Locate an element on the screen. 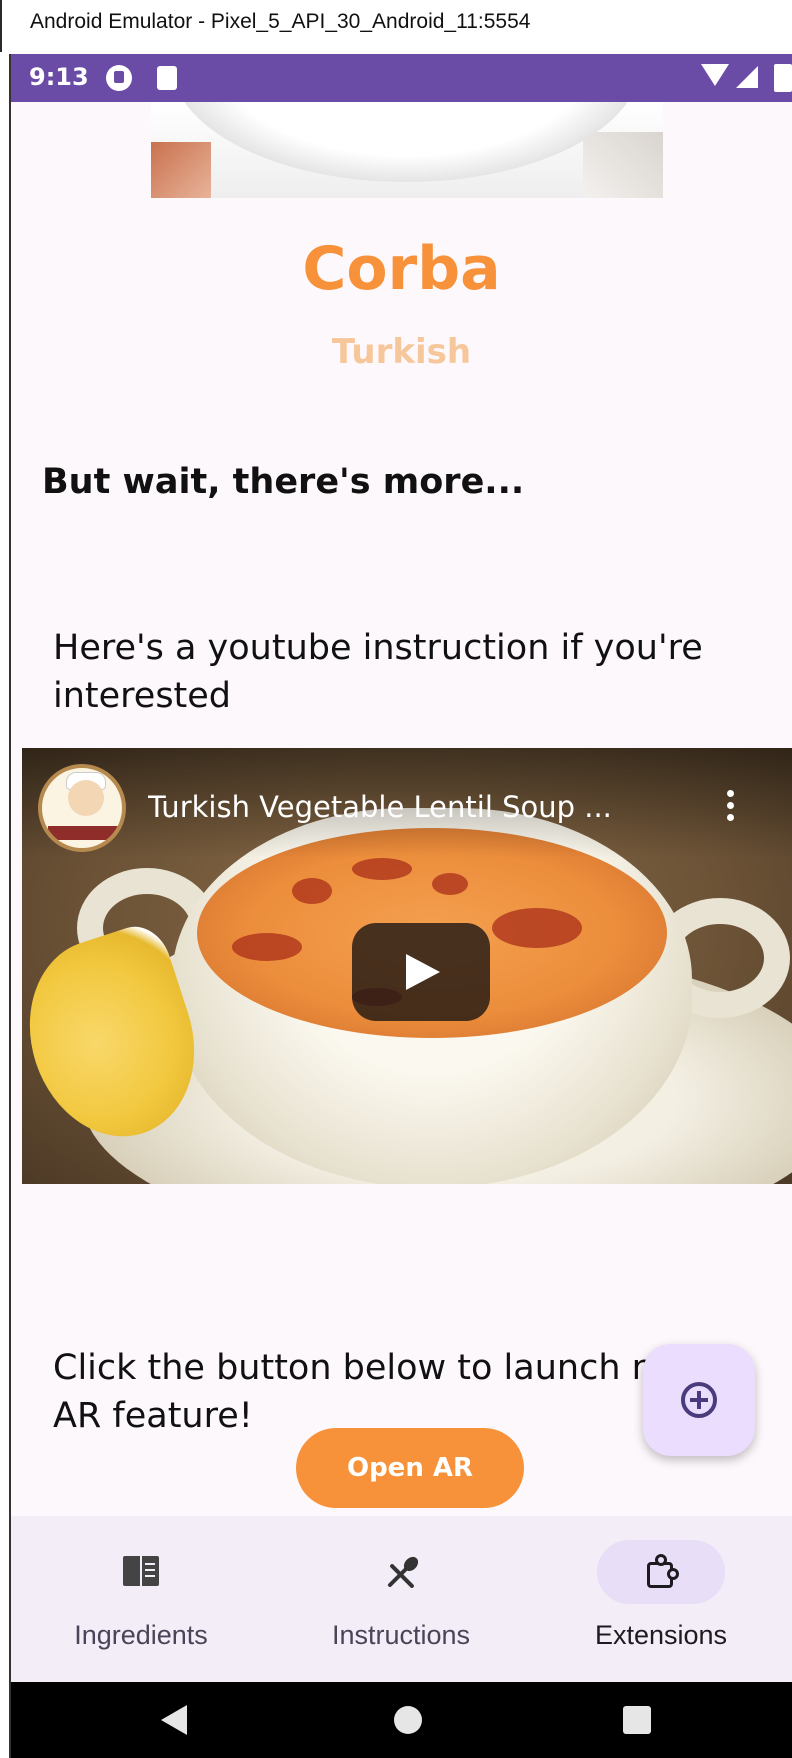 Image resolution: width=792 pixels, height=1758 pixels. system-navigation-bar is located at coordinates (401, 1720).